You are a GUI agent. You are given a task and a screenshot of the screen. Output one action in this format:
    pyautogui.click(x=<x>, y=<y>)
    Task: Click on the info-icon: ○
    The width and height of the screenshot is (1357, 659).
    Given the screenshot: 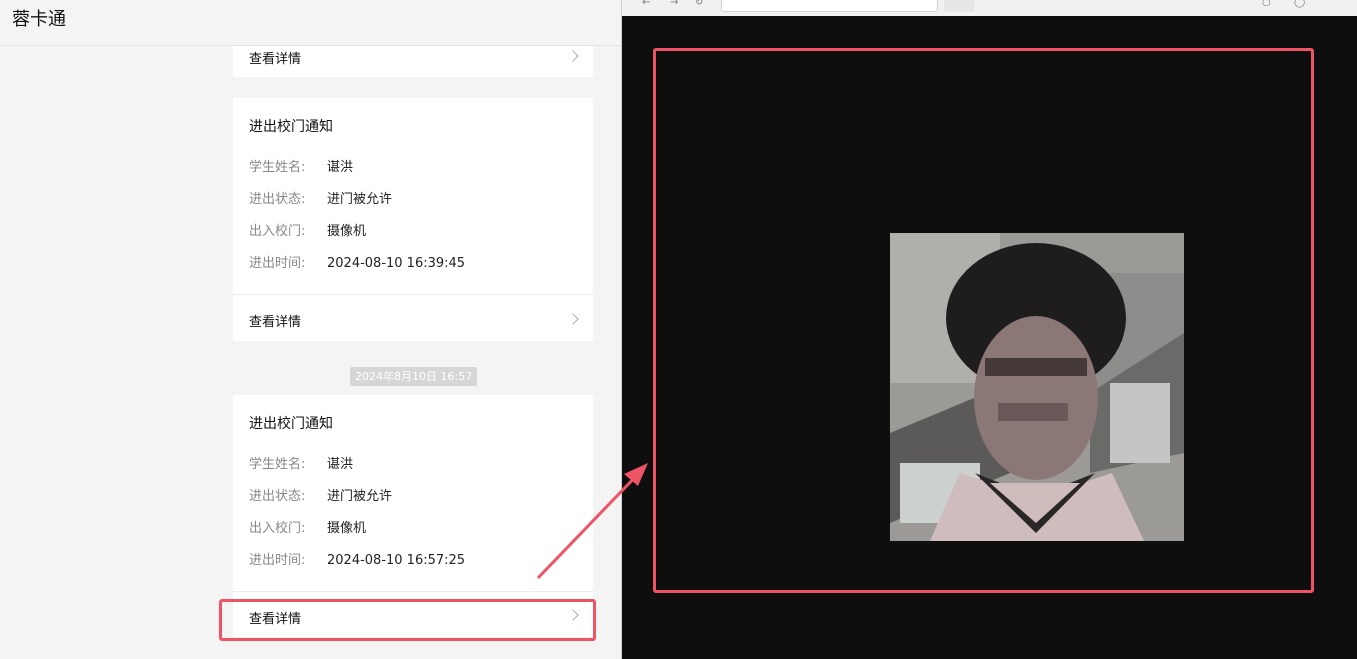 What is the action you would take?
    pyautogui.click(x=1266, y=4)
    